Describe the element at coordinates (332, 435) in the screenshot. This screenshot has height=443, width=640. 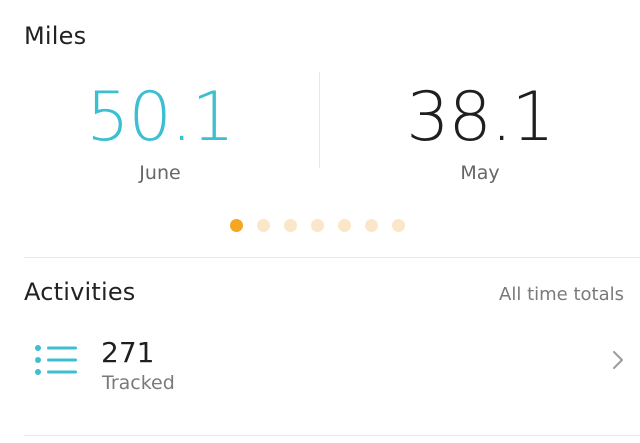
I see `section-divider-bottom` at that location.